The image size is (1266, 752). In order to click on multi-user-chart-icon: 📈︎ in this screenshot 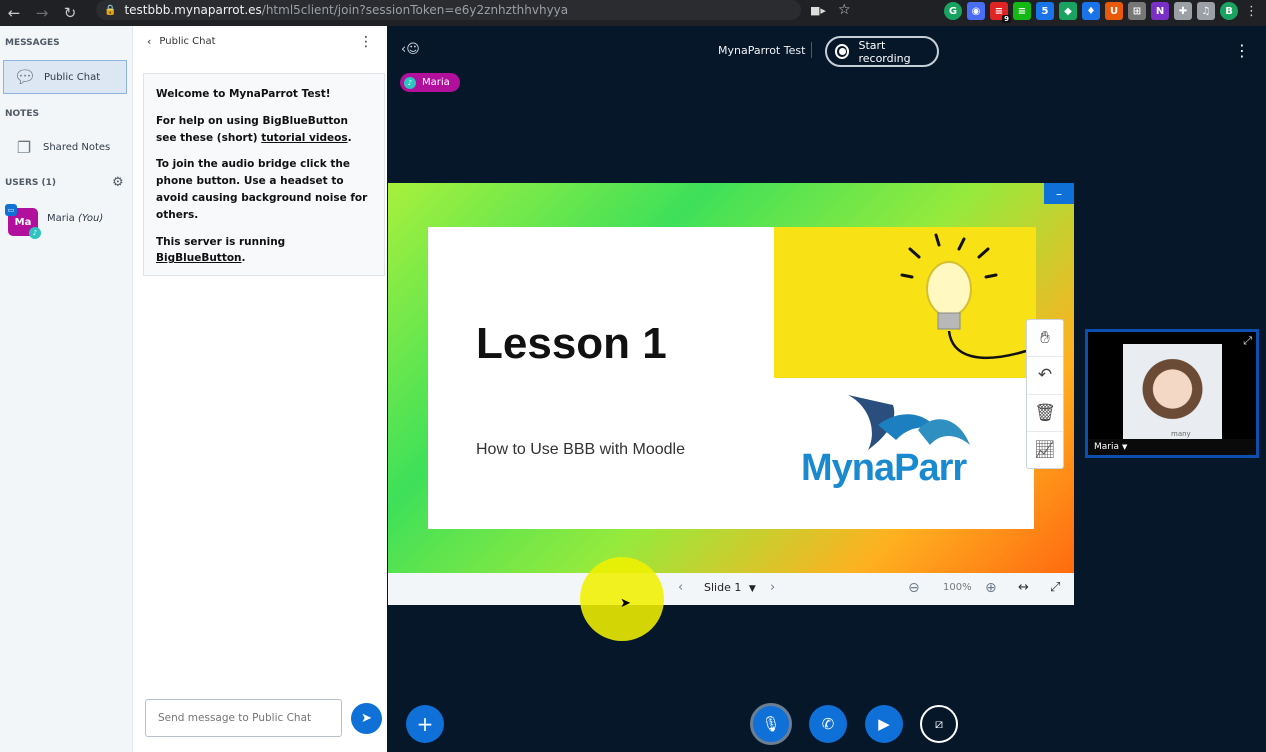, I will do `click(1045, 450)`.